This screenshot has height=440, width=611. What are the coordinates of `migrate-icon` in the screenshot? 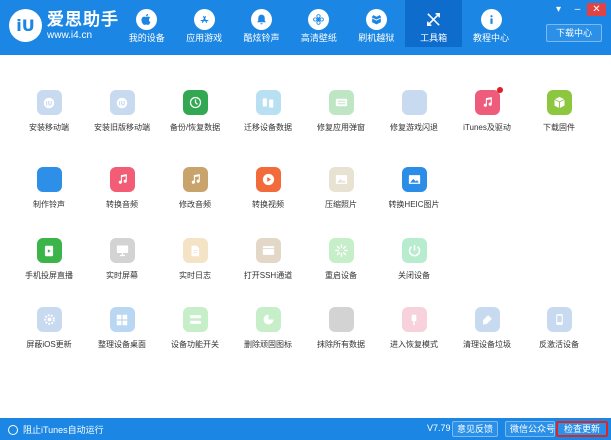 It's located at (268, 102).